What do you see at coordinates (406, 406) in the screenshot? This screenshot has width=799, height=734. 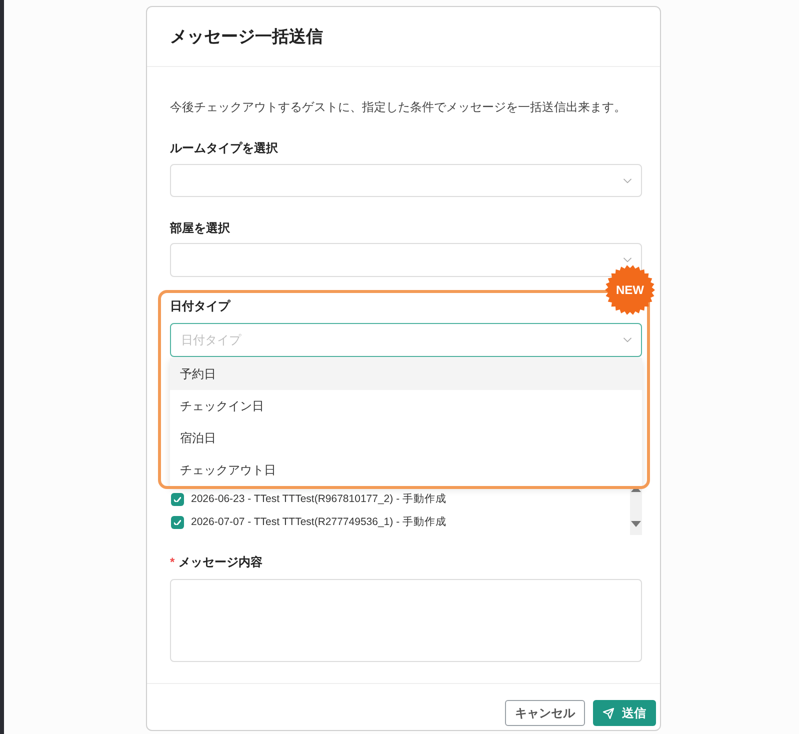 I see `dropdown-option: チェックイン日` at bounding box center [406, 406].